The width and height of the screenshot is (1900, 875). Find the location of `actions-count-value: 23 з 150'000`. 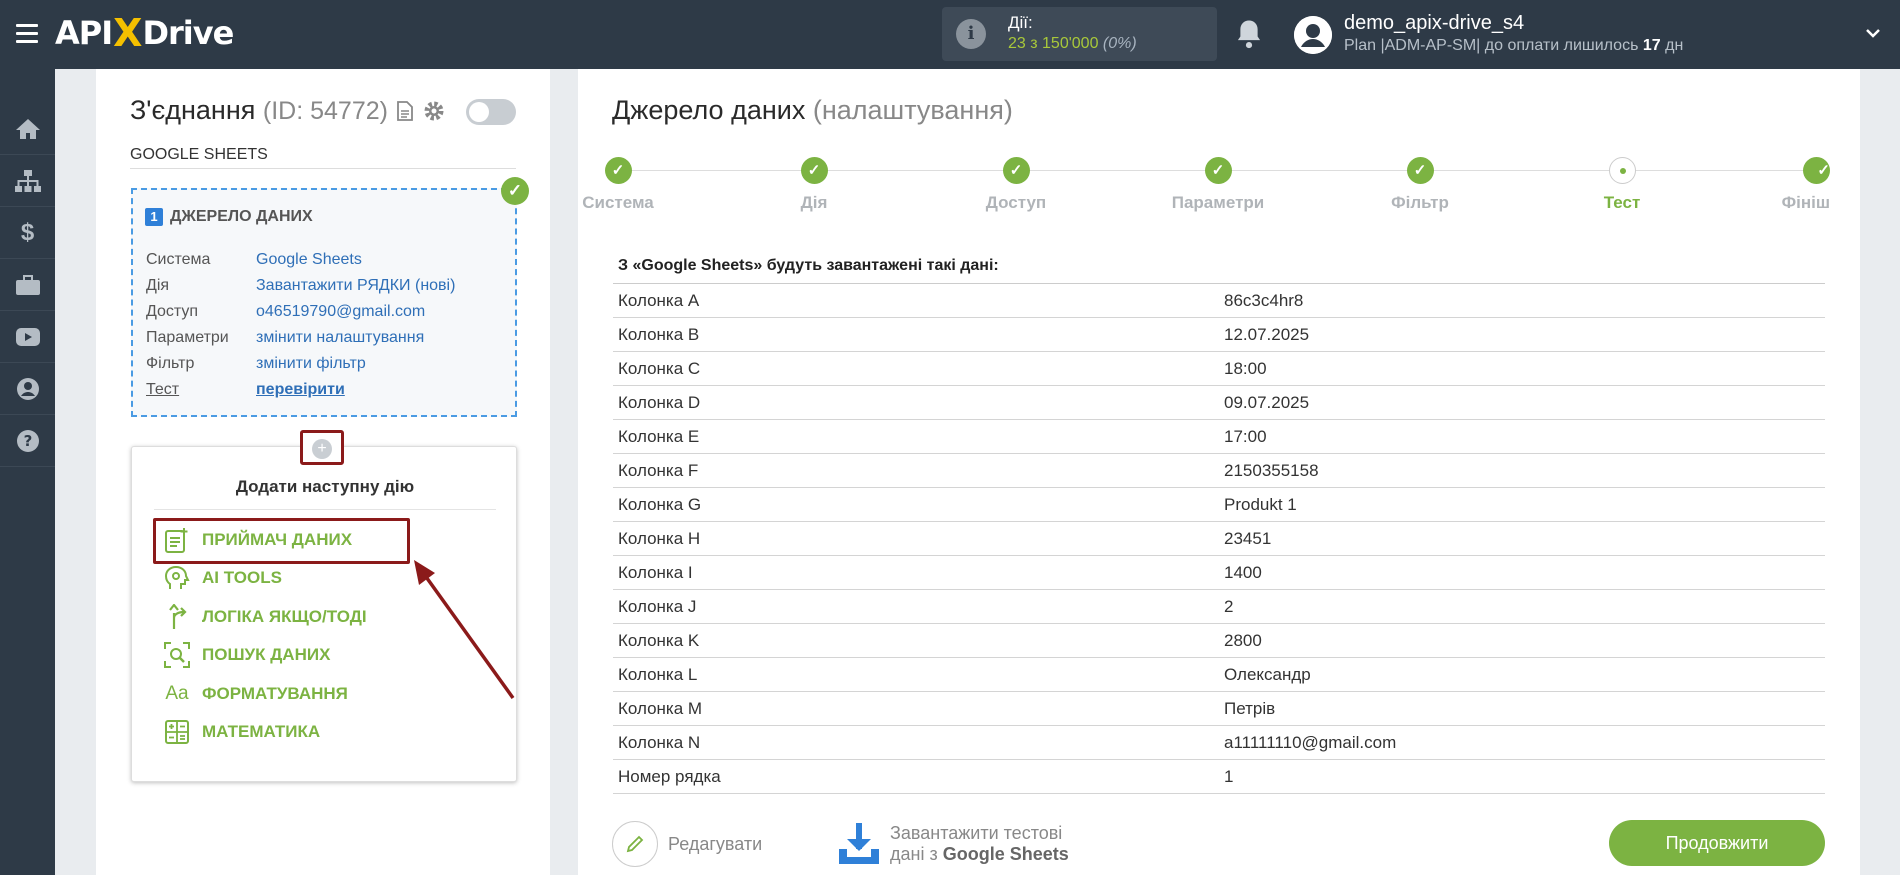

actions-count-value: 23 з 150'000 is located at coordinates (1053, 43).